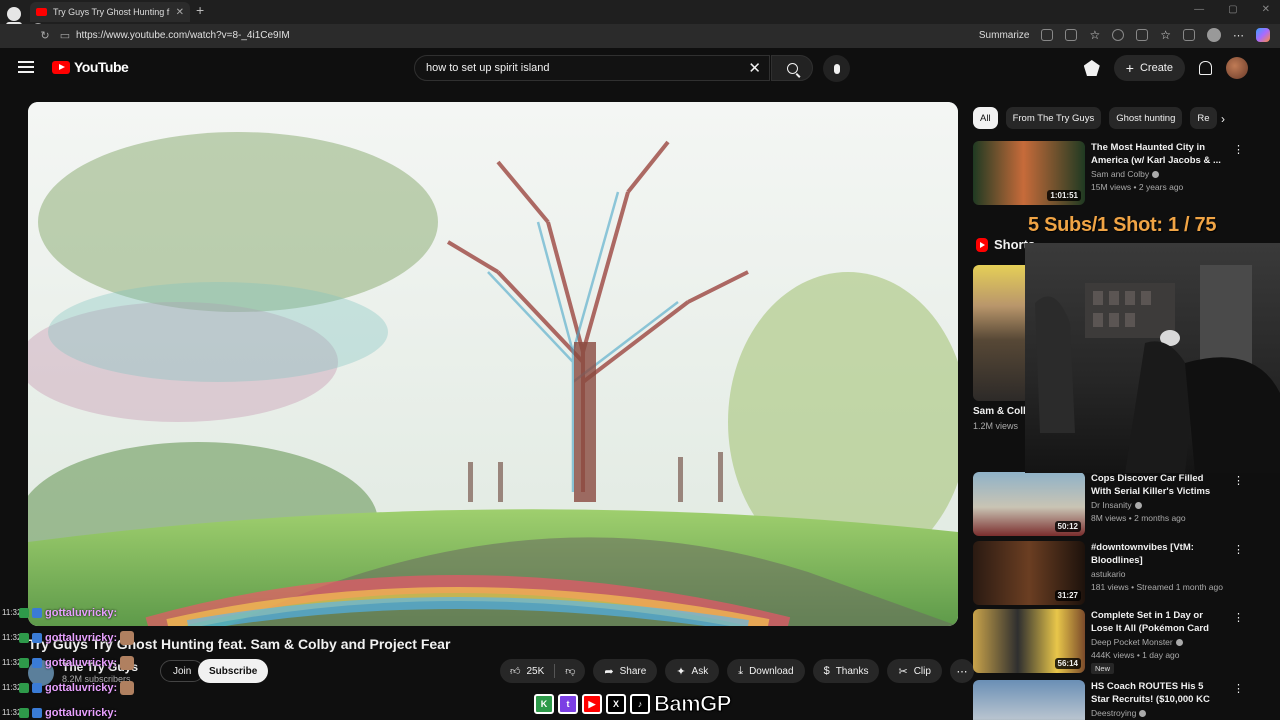 The image size is (1280, 720). Describe the element at coordinates (836, 68) in the screenshot. I see `voice-search-button` at that location.